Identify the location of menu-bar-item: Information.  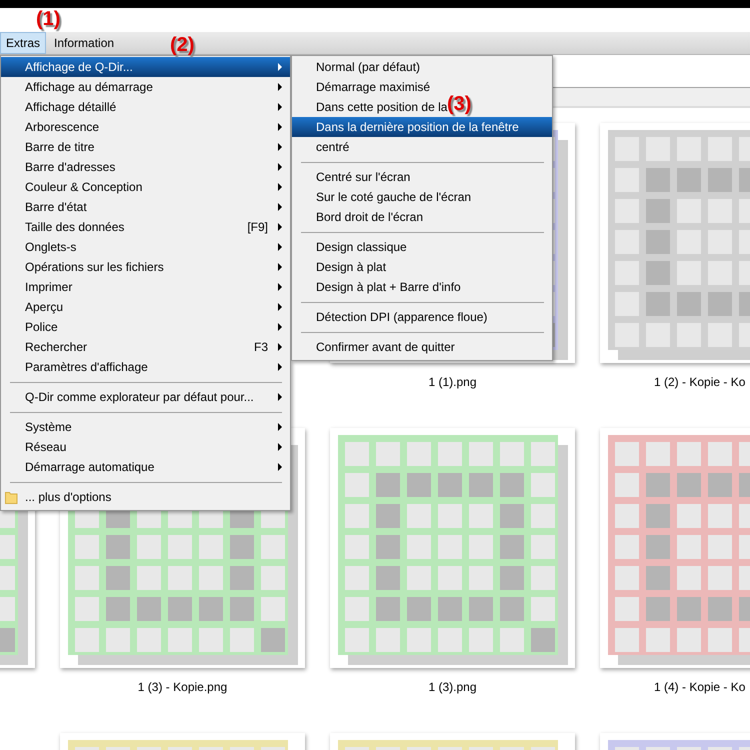
(84, 43).